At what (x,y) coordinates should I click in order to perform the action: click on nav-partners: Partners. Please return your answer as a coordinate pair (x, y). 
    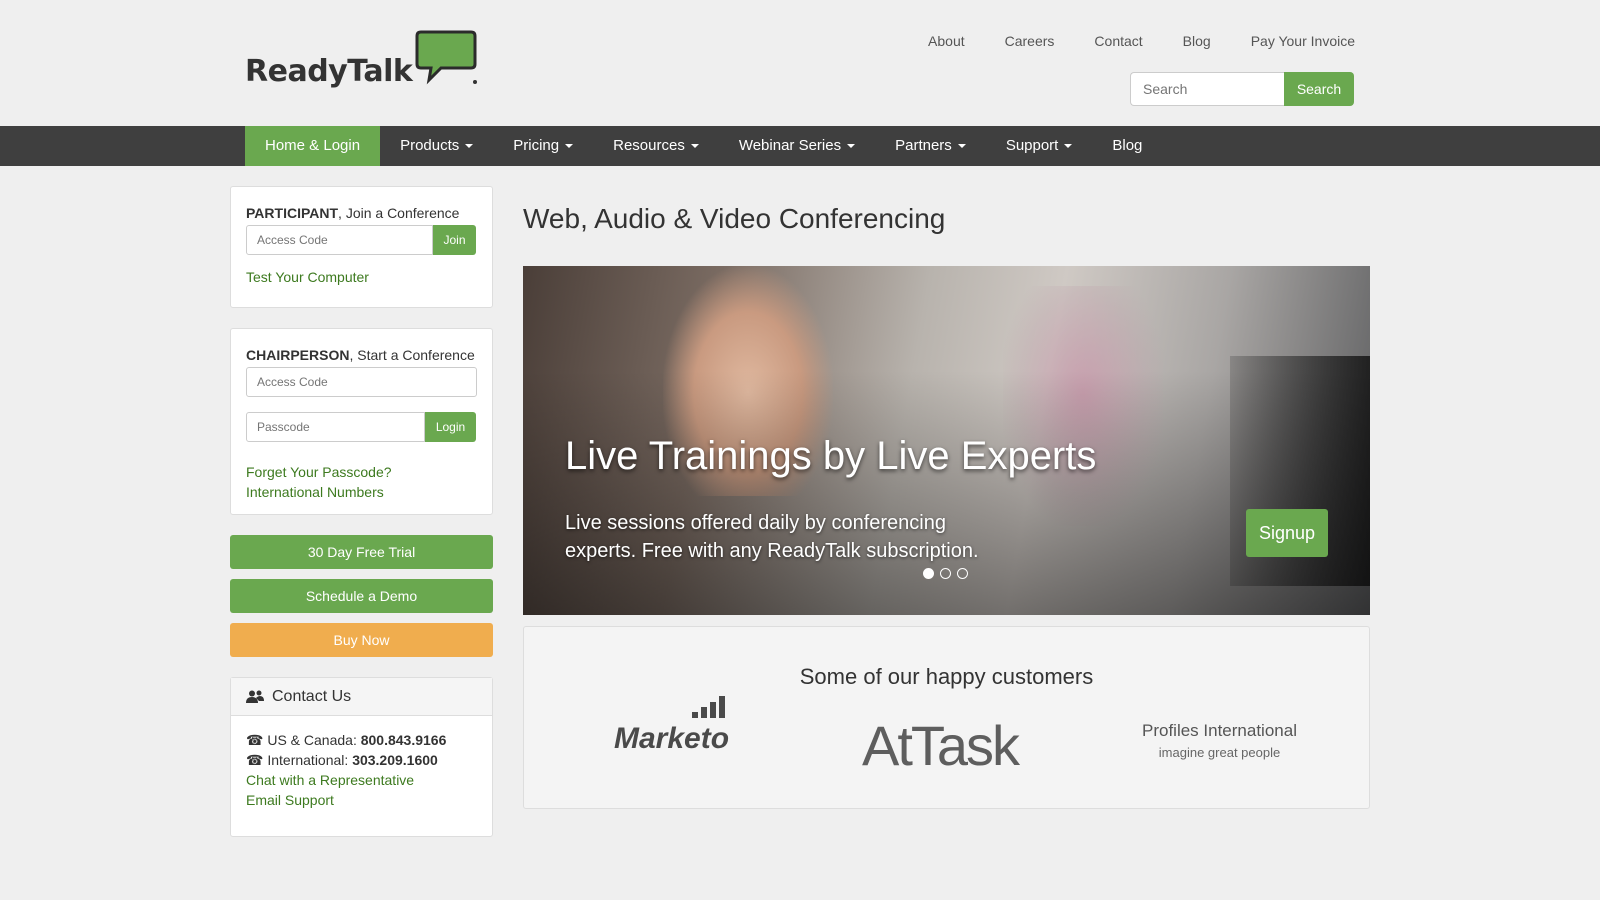
    Looking at the image, I should click on (930, 146).